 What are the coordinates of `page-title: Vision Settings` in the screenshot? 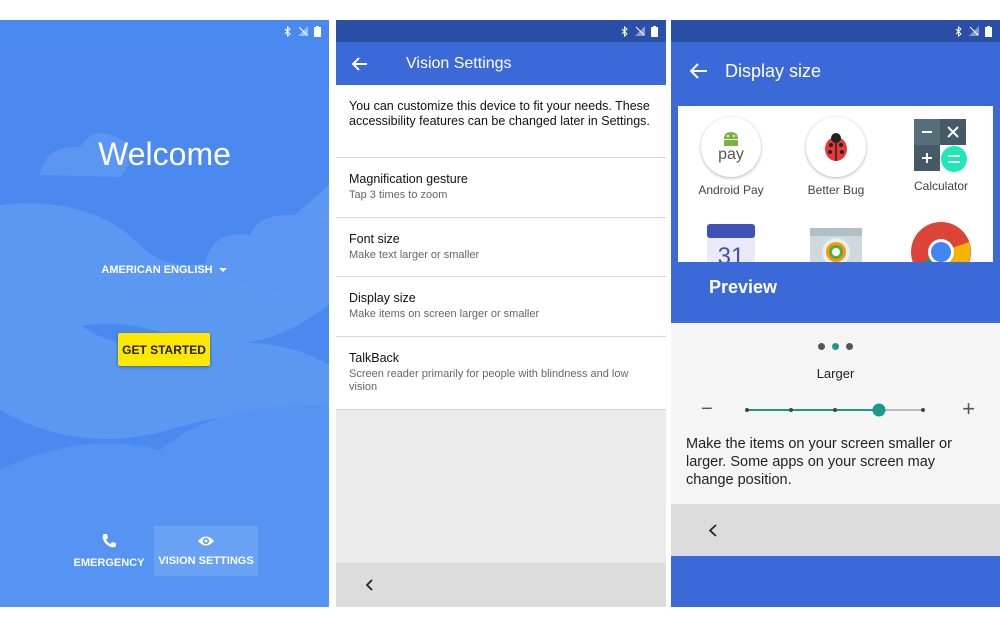 It's located at (459, 63).